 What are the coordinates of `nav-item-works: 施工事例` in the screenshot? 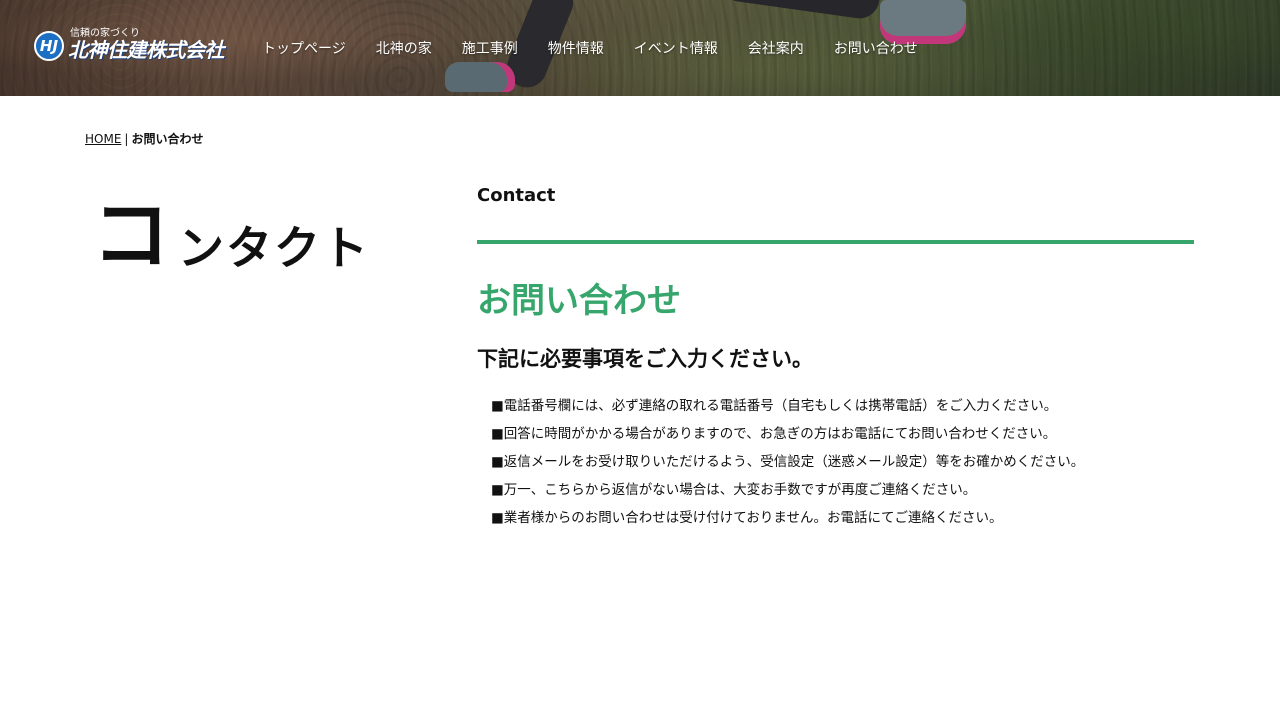 It's located at (490, 49).